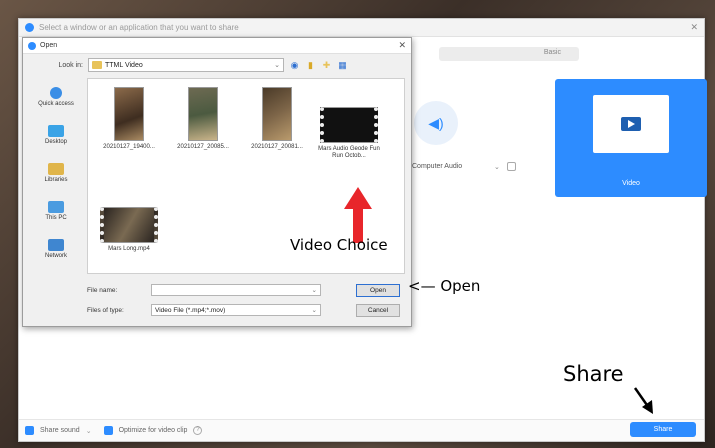 The height and width of the screenshot is (448, 715). What do you see at coordinates (49, 45) in the screenshot?
I see `dialog-title: Open` at bounding box center [49, 45].